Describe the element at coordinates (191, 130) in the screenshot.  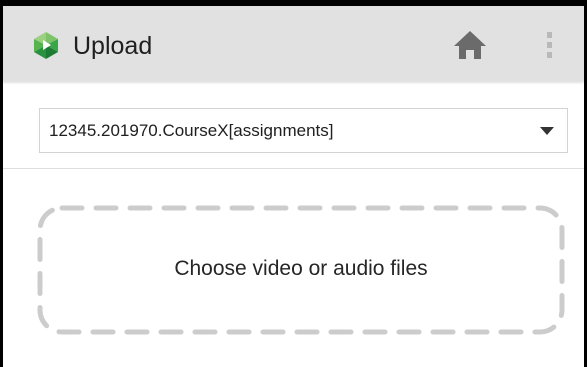
I see `folder-select-value: 12345.201970.CourseX[assignments]` at that location.